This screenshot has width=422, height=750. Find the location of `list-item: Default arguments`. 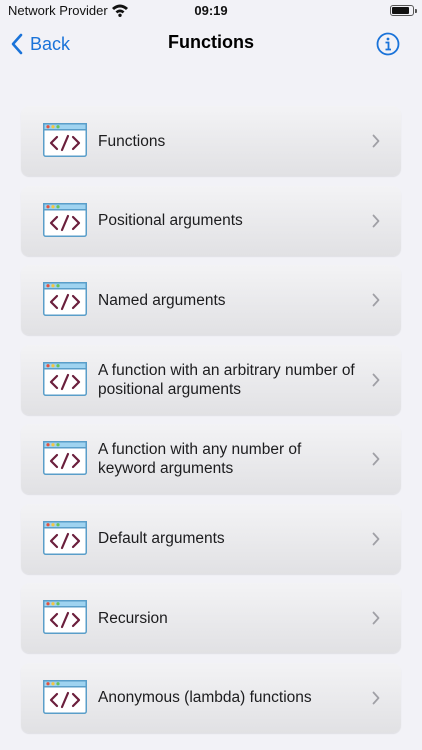

list-item: Default arguments is located at coordinates (211, 538).